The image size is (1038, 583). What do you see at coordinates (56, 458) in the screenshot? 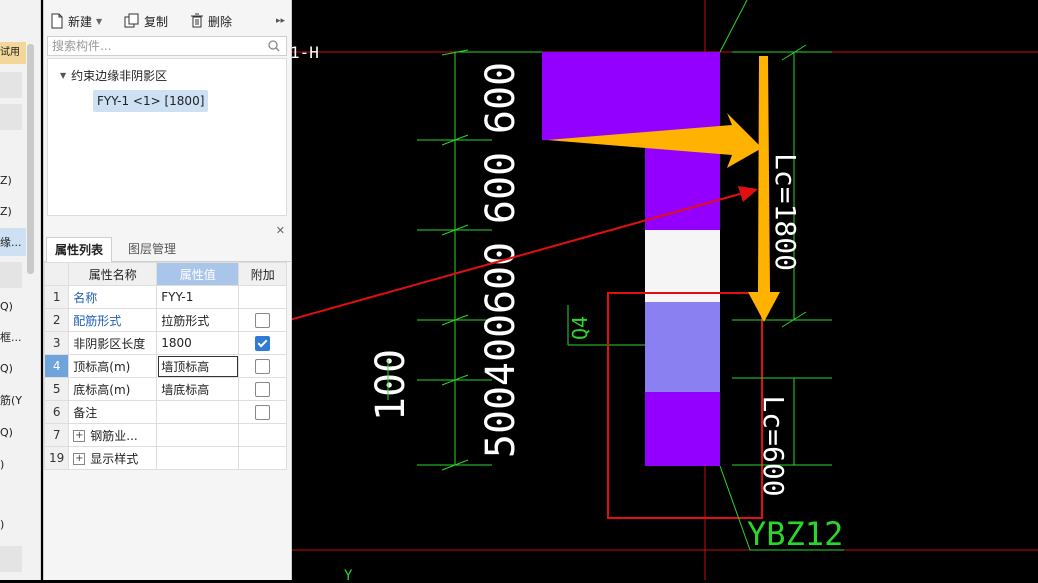
I see `row-number: 19` at bounding box center [56, 458].